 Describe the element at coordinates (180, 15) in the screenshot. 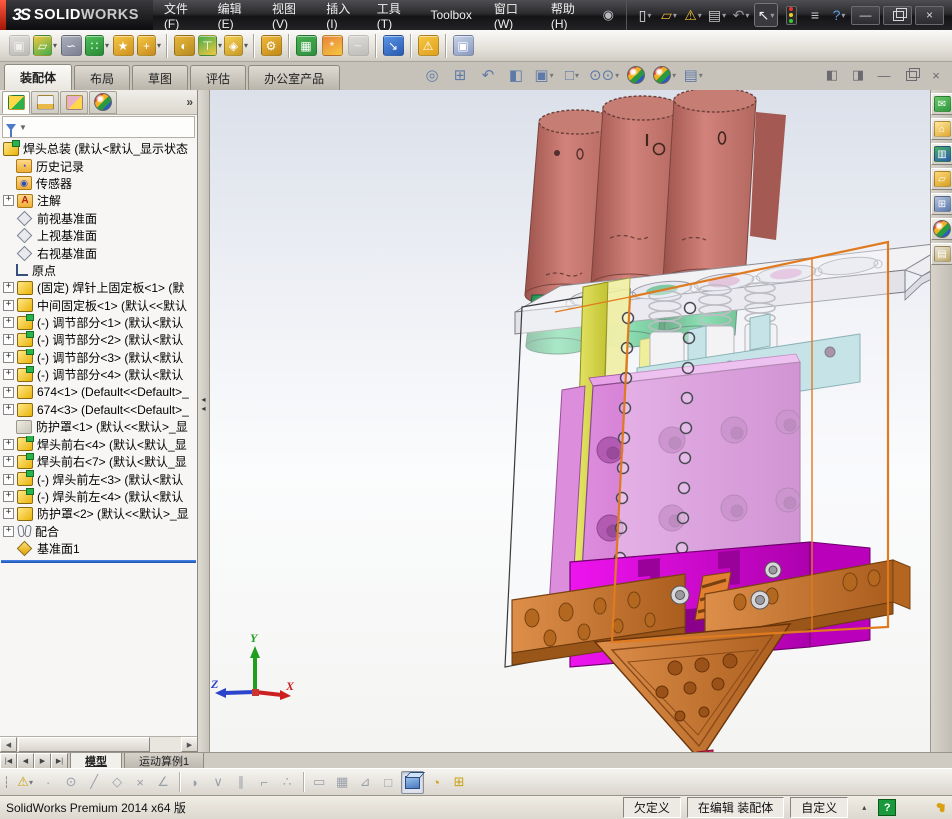

I see `menu-item: 文件(F)` at that location.